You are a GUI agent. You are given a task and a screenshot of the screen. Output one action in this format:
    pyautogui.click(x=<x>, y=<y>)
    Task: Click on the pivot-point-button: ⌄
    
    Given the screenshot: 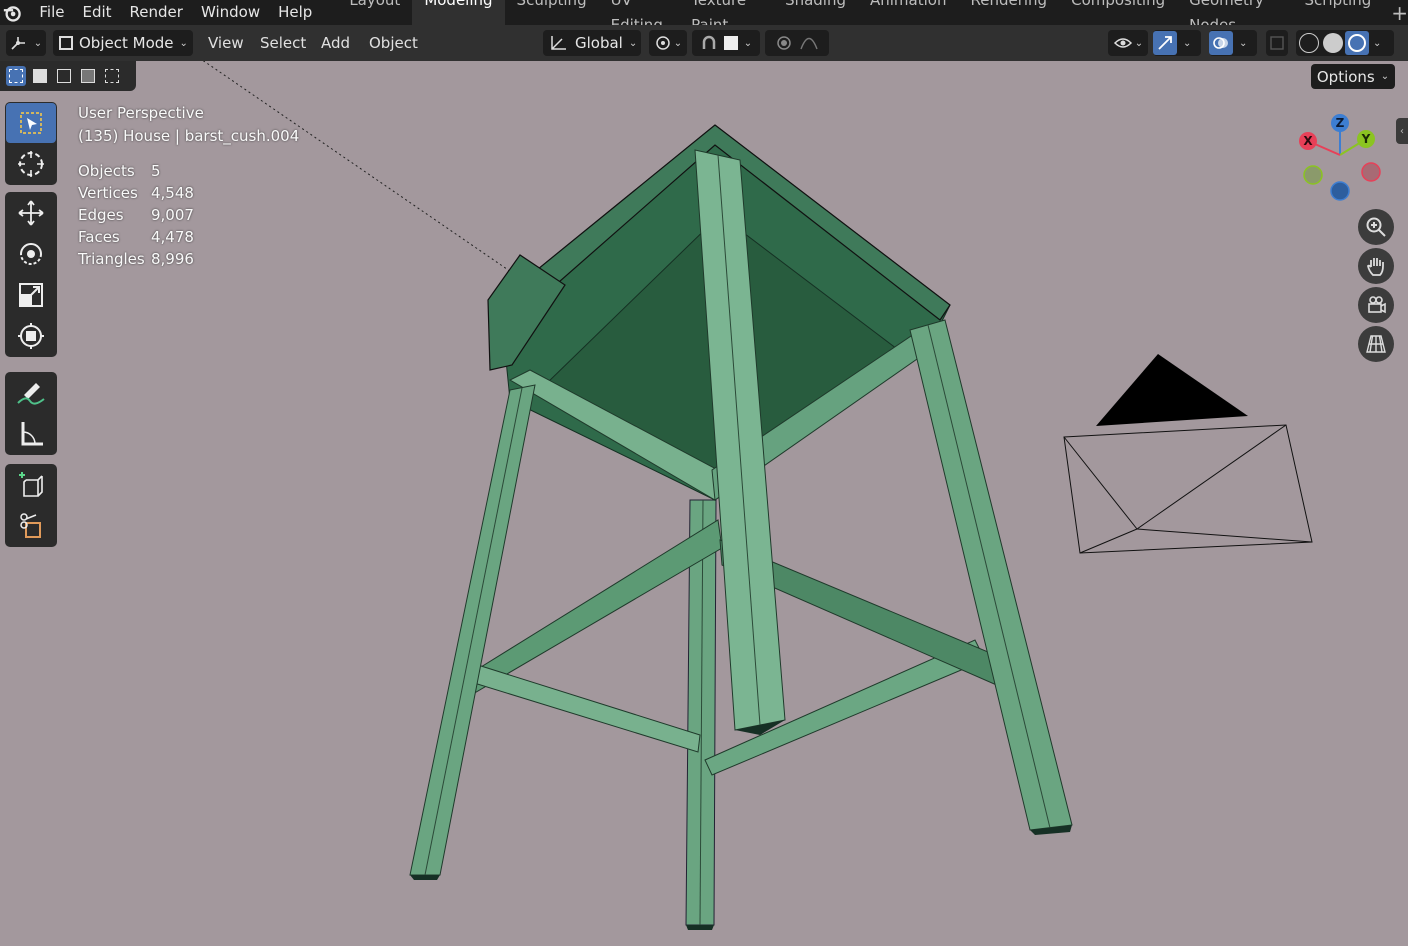 What is the action you would take?
    pyautogui.click(x=668, y=43)
    